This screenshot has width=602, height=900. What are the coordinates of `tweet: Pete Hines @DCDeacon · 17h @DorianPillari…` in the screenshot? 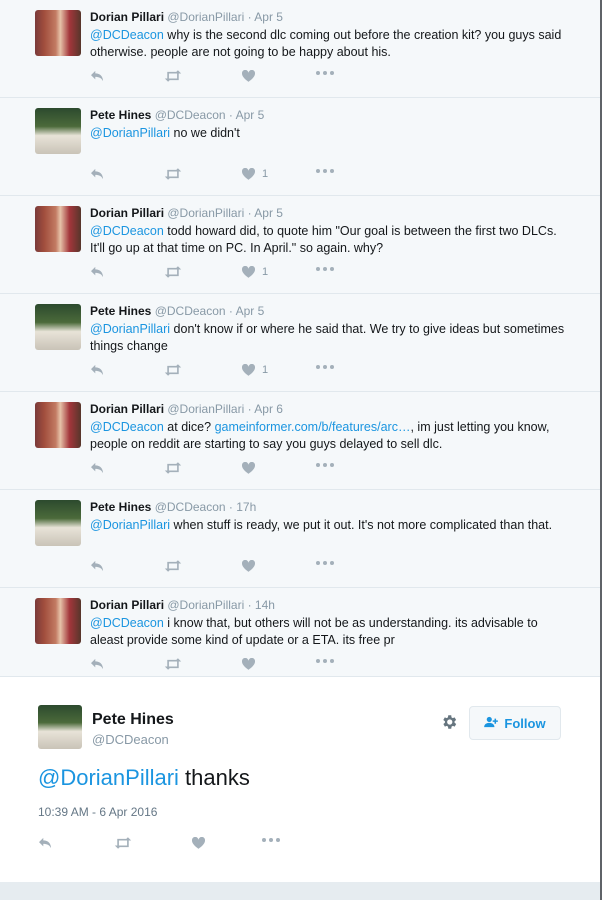 It's located at (300, 539).